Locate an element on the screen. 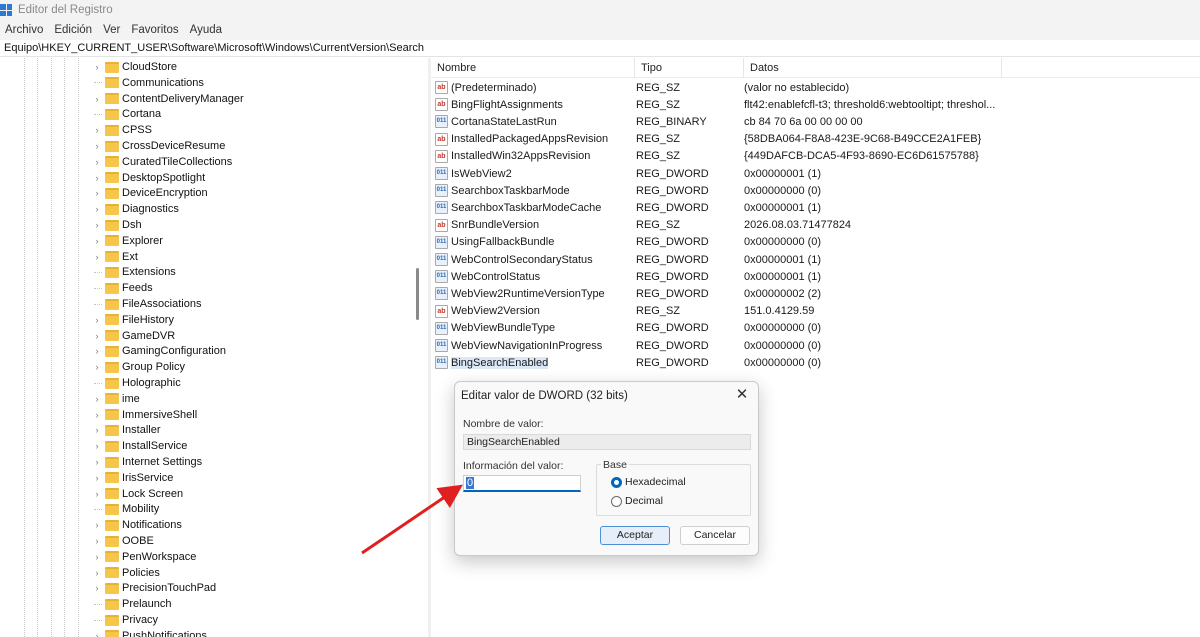  radio-hexadecimal: Hexadecimal is located at coordinates (648, 482).